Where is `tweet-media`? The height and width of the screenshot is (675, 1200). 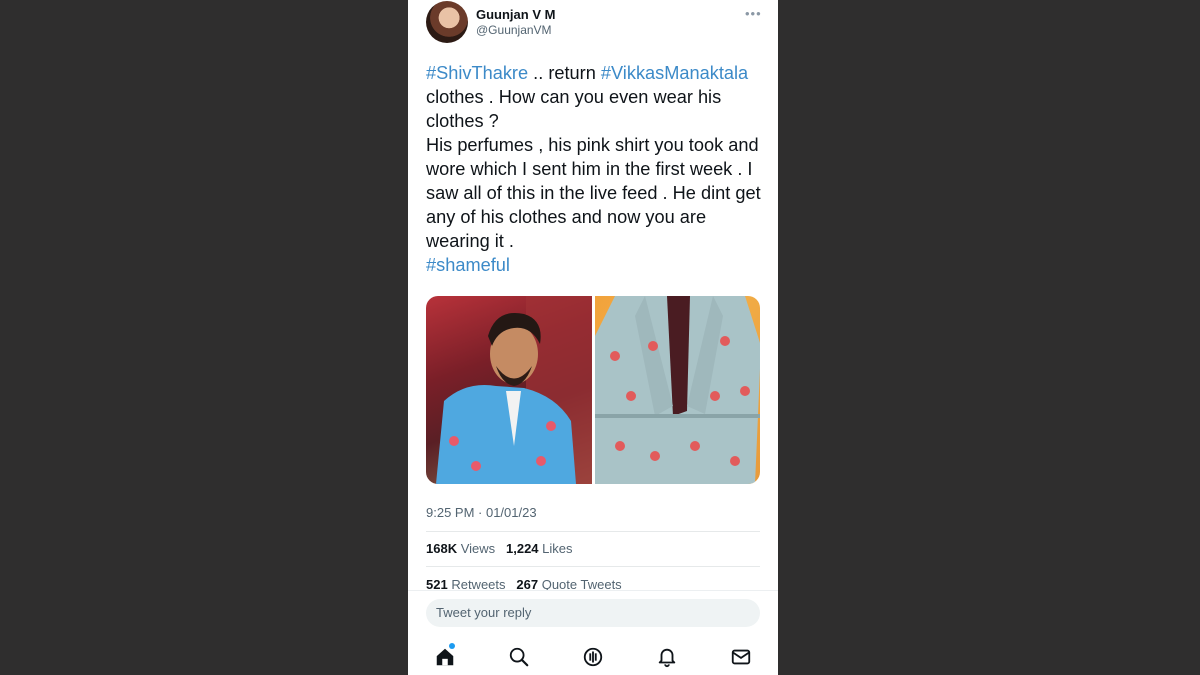 tweet-media is located at coordinates (593, 390).